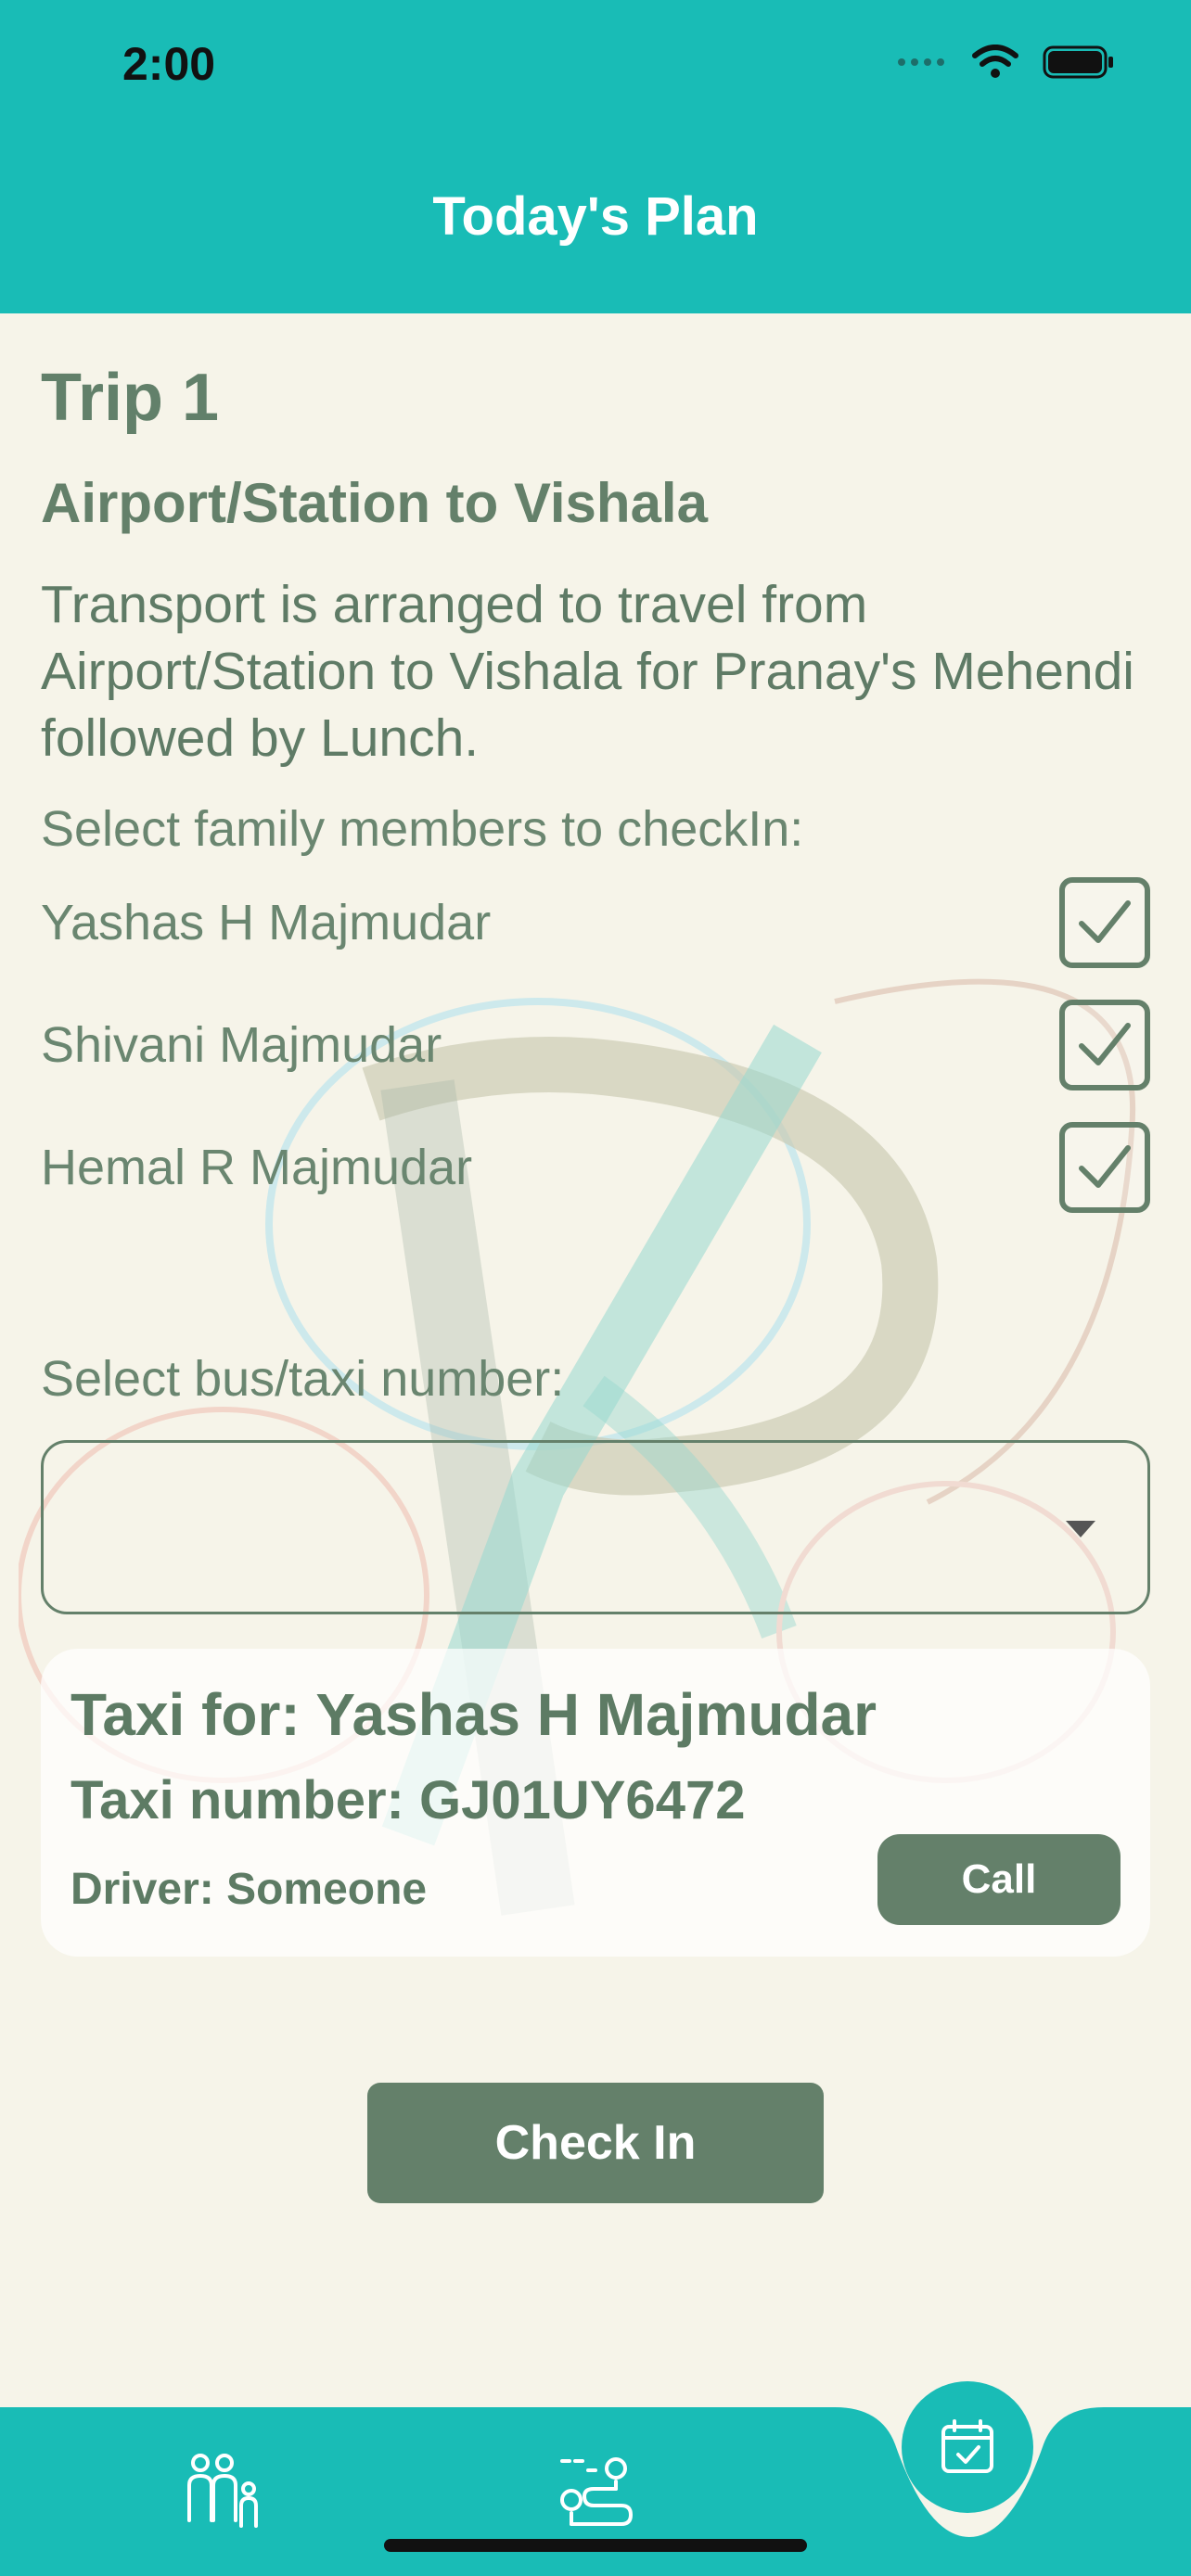  I want to click on tab-family, so click(224, 2492).